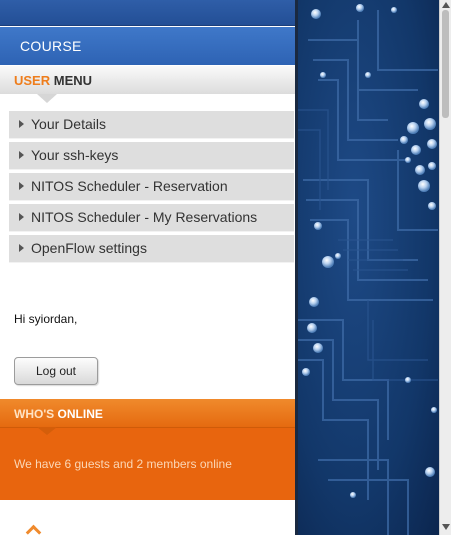 The image size is (451, 540). Describe the element at coordinates (123, 464) in the screenshot. I see `whos-online-text: We have 6 guests and 2 members online` at that location.